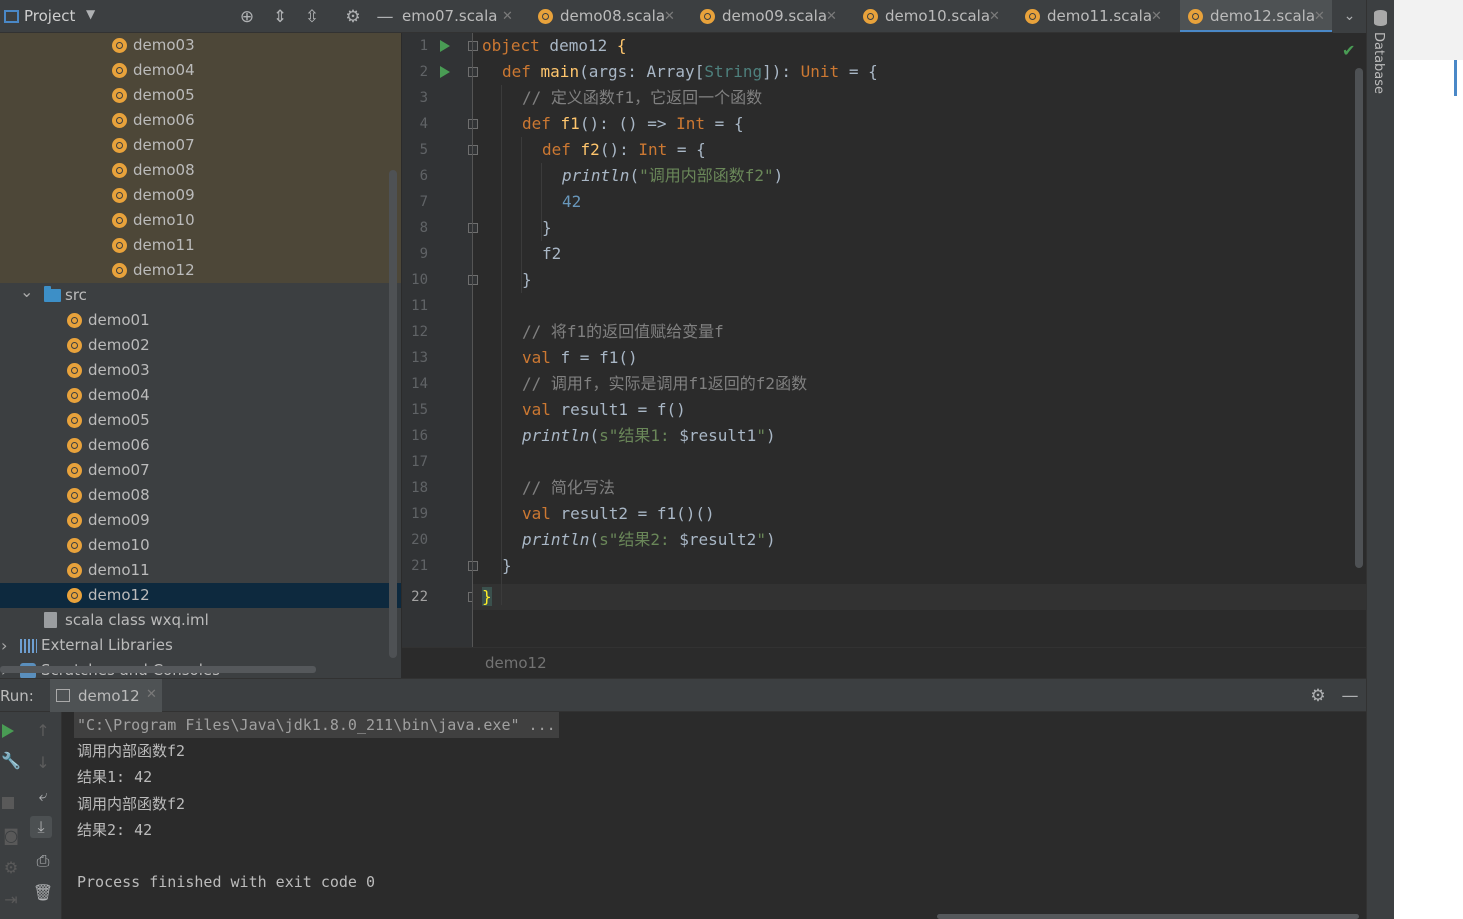 The width and height of the screenshot is (1463, 919). What do you see at coordinates (164, 220) in the screenshot?
I see `tree-item-label: demo10` at bounding box center [164, 220].